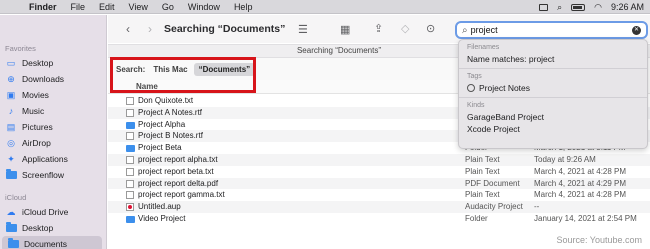 This screenshot has height=249, width=650. Describe the element at coordinates (138, 7) in the screenshot. I see `menu-view: View` at that location.